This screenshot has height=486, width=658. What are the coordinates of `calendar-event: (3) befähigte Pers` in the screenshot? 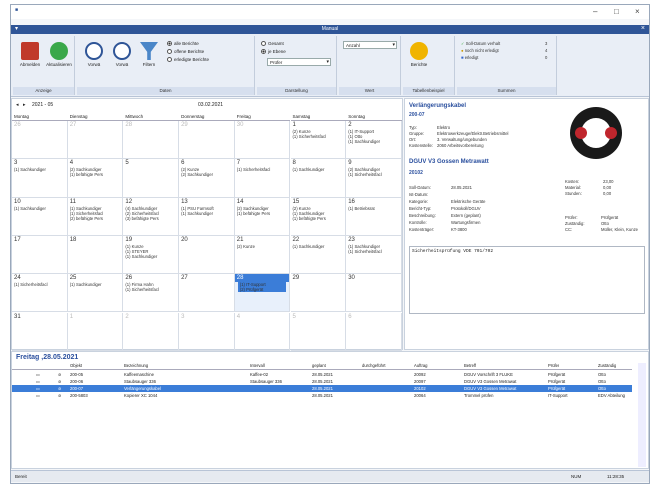 It's located at (150, 218).